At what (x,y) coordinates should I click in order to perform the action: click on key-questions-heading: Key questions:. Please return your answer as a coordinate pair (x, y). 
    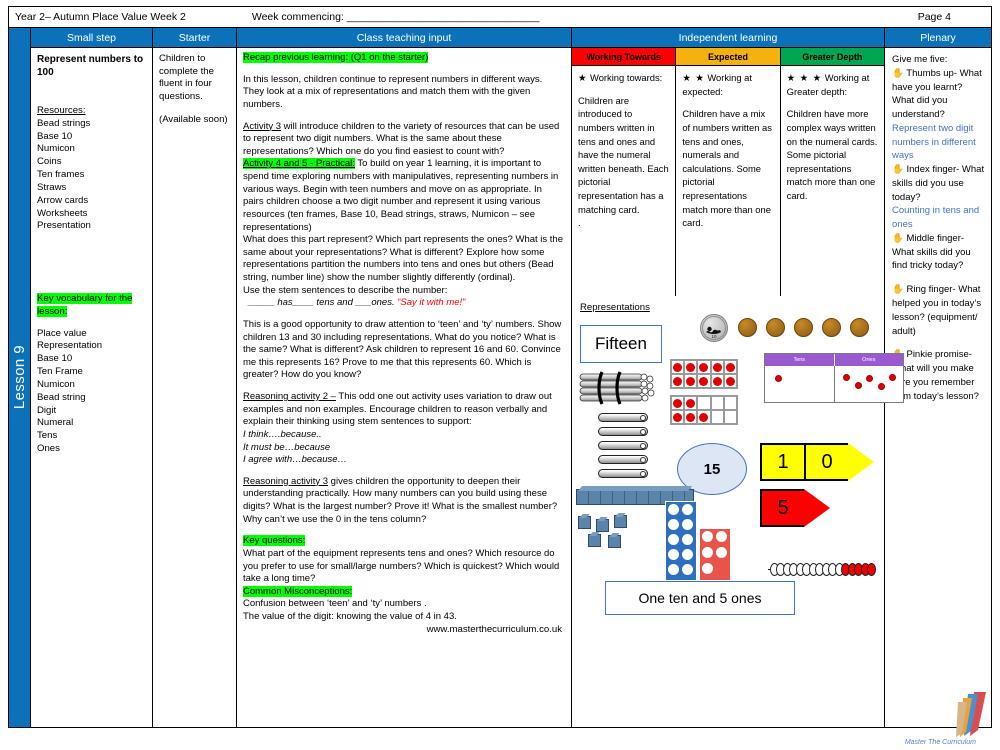
    Looking at the image, I should click on (274, 541).